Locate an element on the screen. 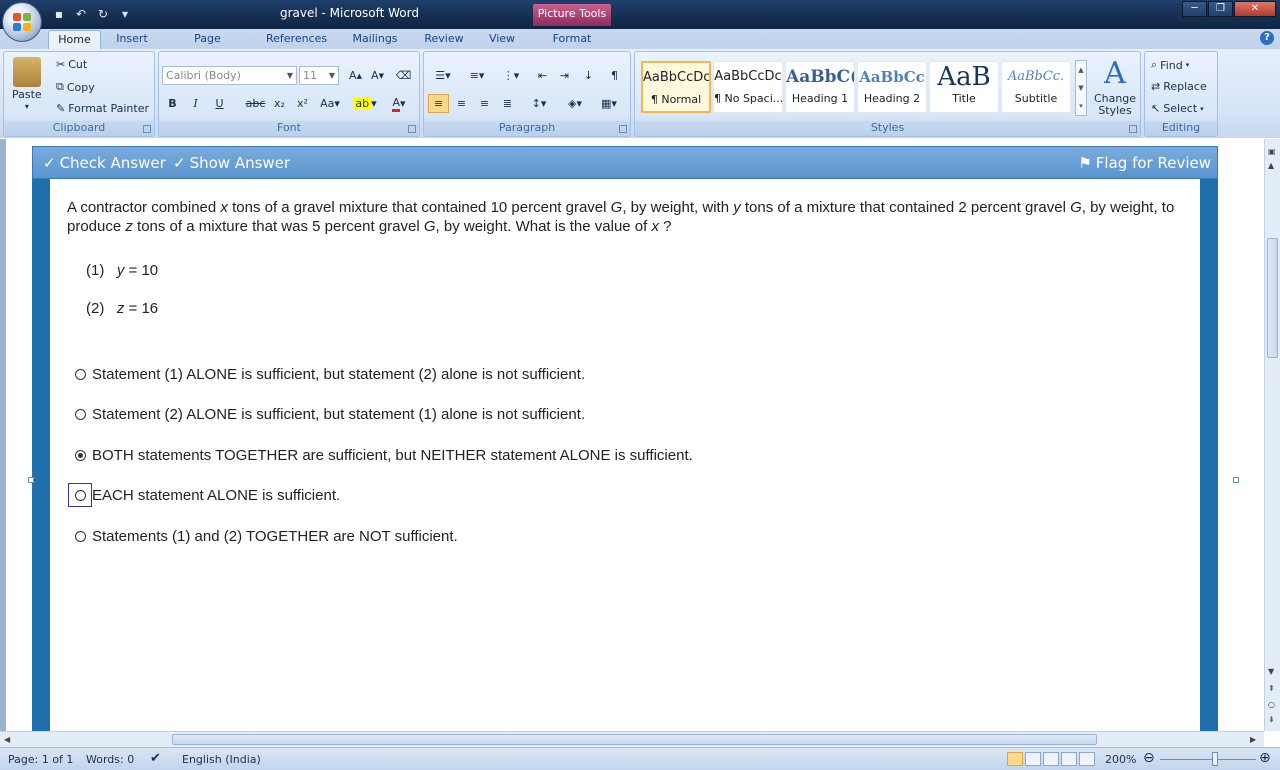 This screenshot has width=1280, height=770. resize-handle-right is located at coordinates (1236, 480).